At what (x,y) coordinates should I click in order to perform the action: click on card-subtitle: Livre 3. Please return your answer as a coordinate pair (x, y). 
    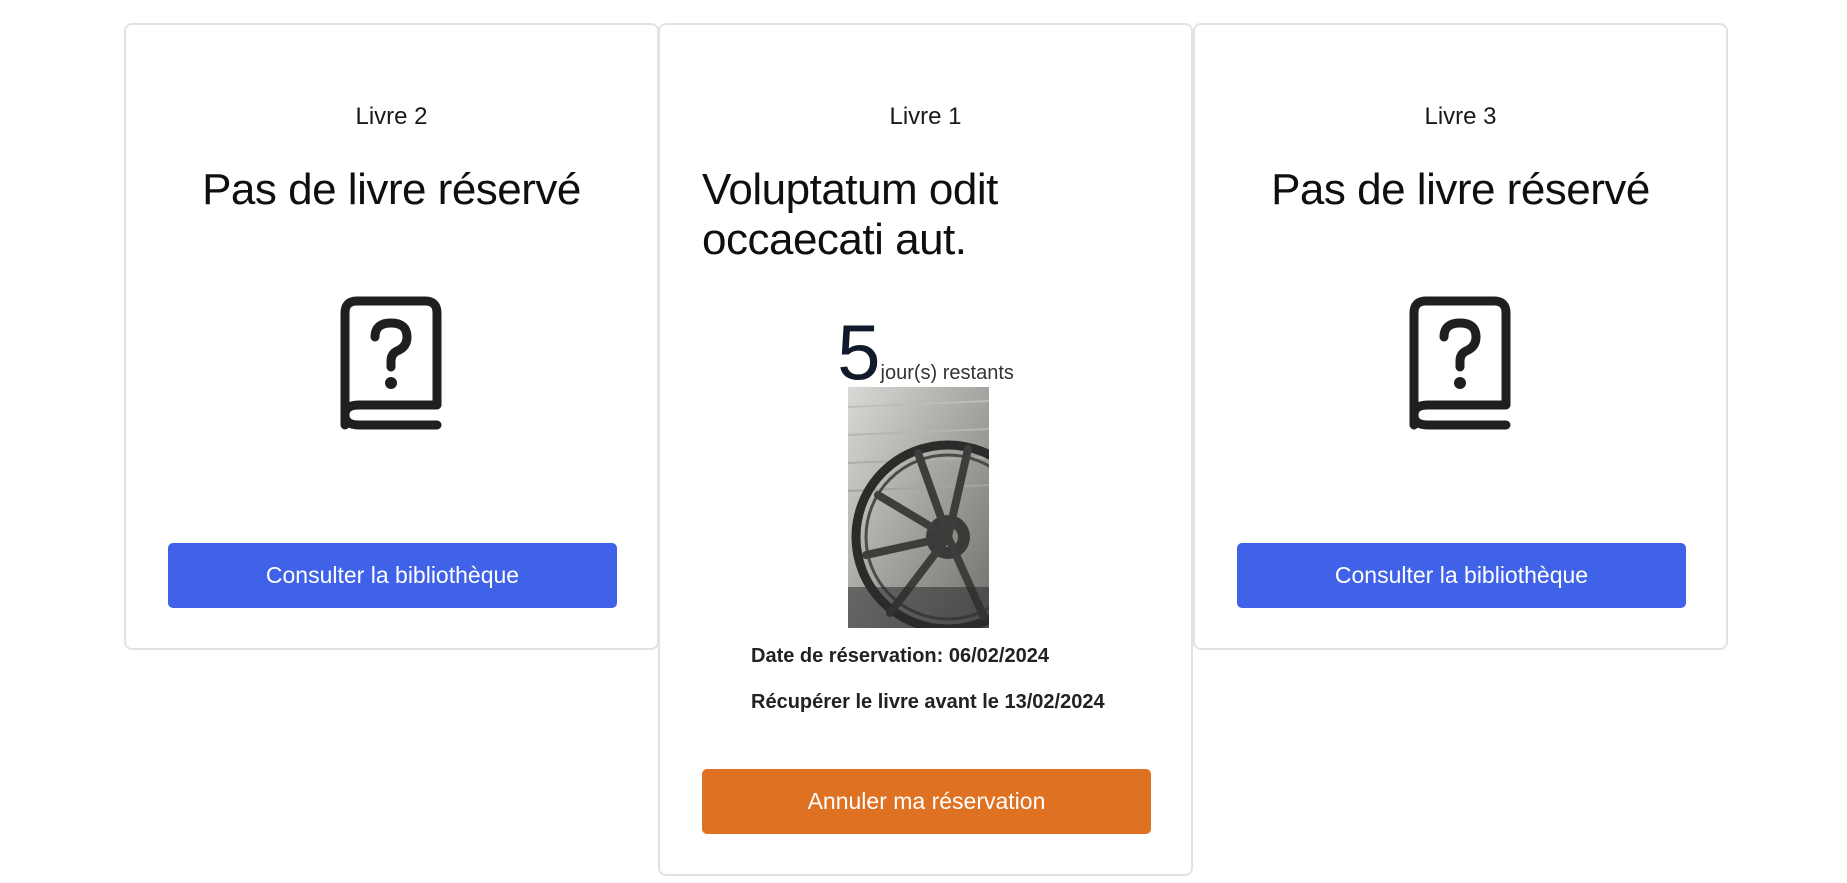
    Looking at the image, I should click on (1460, 116).